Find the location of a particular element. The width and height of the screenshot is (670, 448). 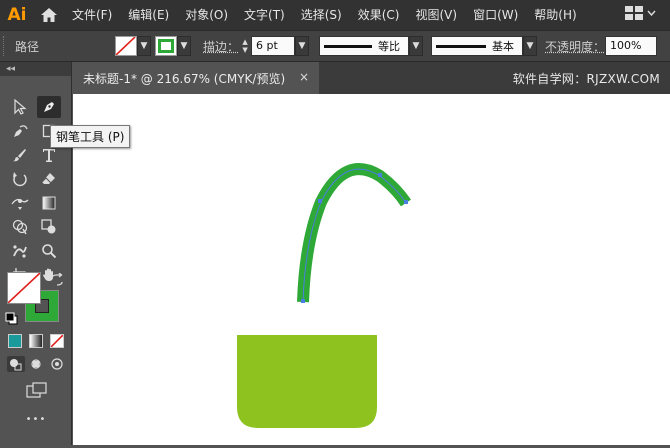

menu-window: 窗口(W) is located at coordinates (495, 15).